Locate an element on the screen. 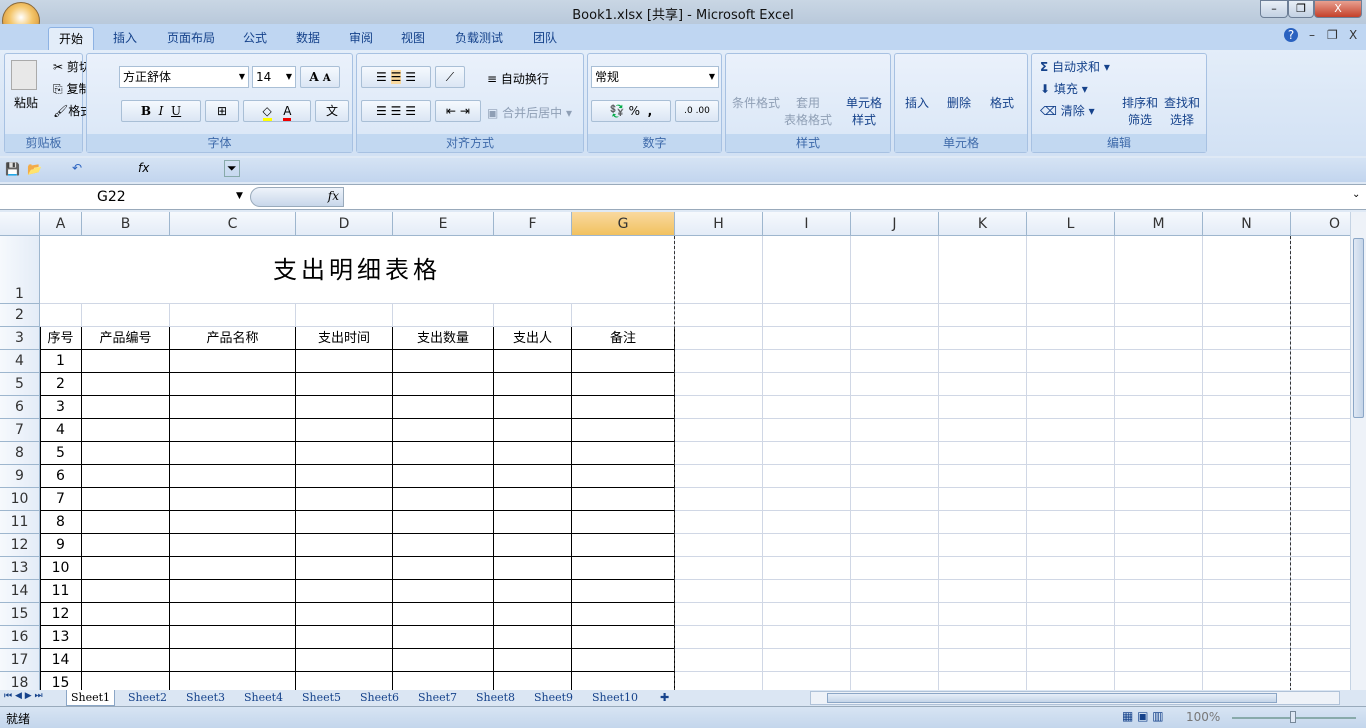 The image size is (1366, 728). cell-J1 is located at coordinates (895, 270).